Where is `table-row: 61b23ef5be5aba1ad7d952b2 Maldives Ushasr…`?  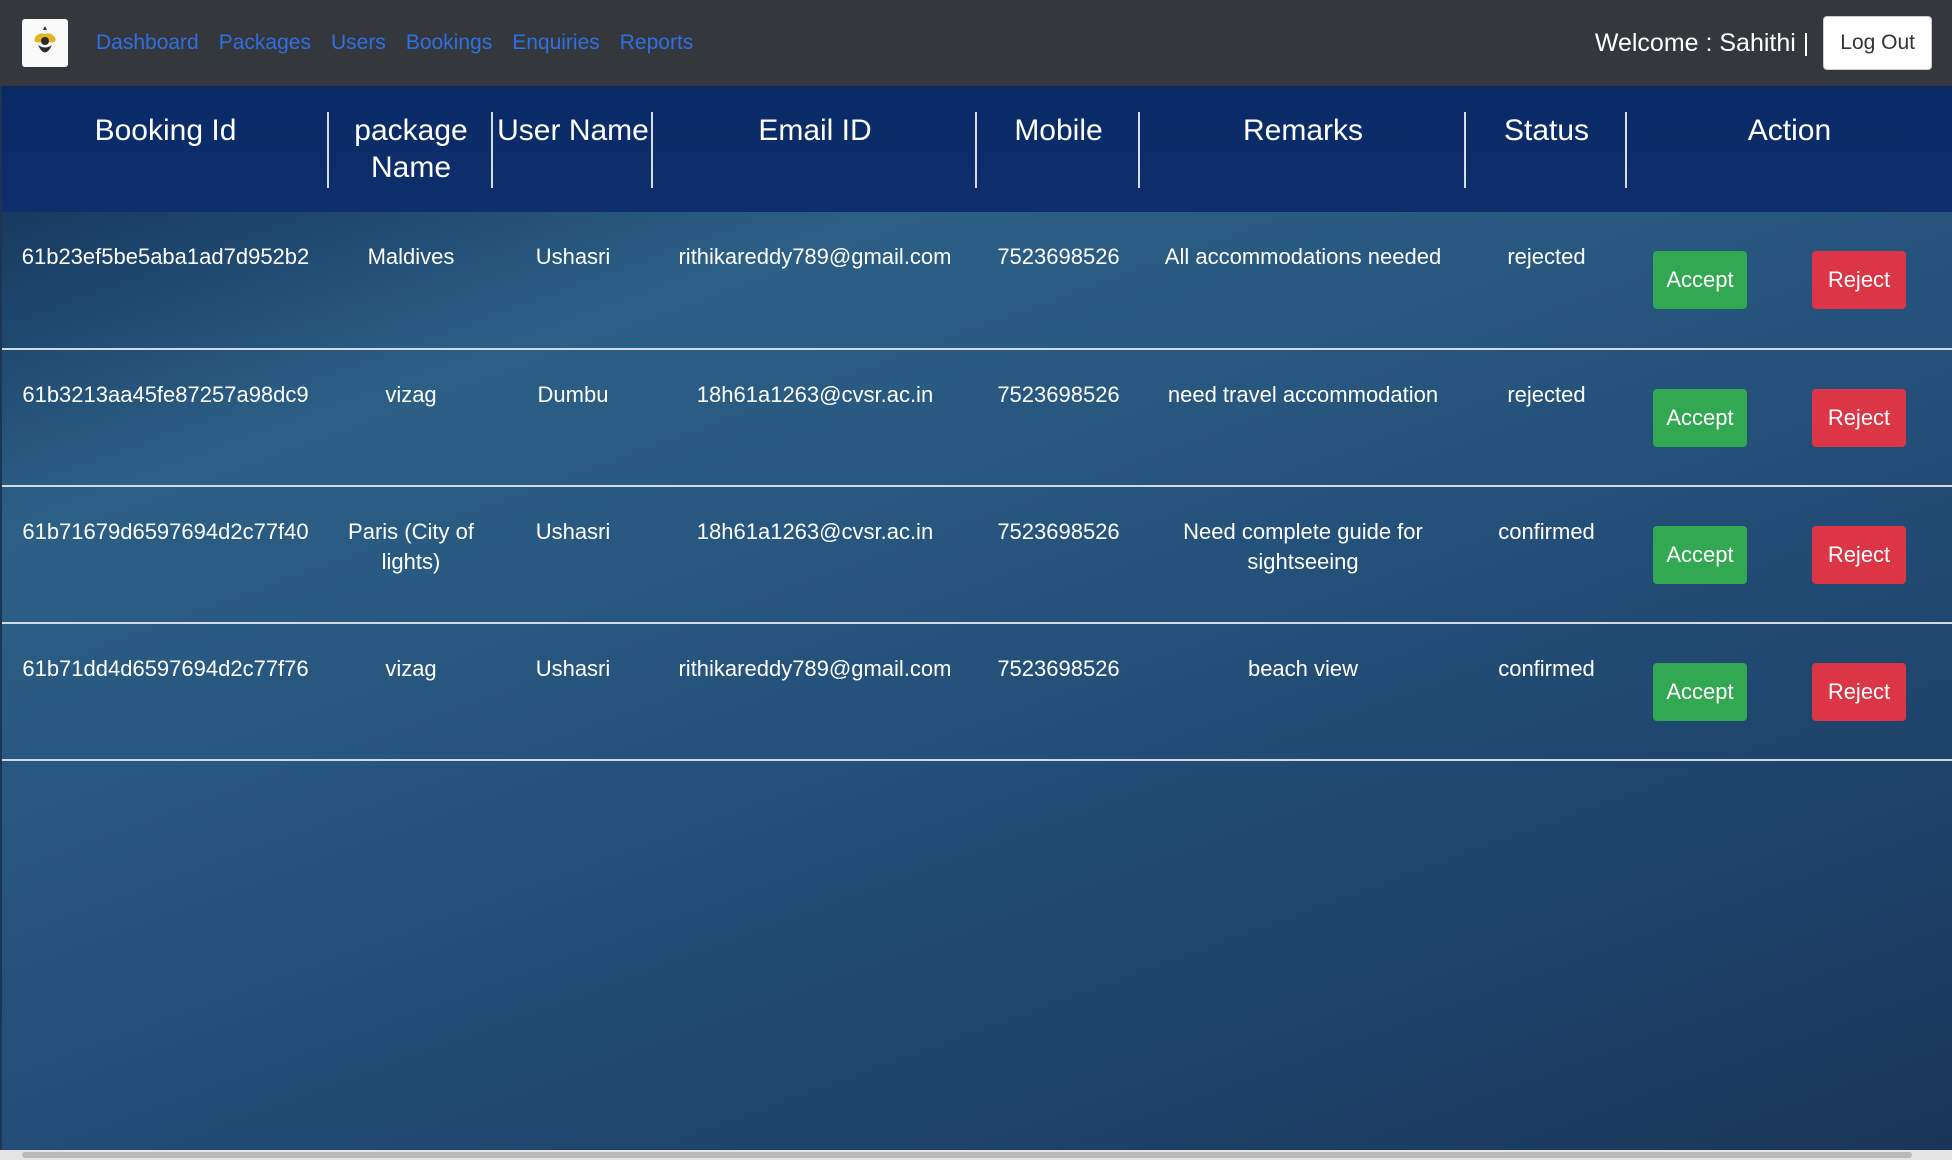
table-row: 61b23ef5be5aba1ad7d952b2 Maldives Ushasr… is located at coordinates (977, 281).